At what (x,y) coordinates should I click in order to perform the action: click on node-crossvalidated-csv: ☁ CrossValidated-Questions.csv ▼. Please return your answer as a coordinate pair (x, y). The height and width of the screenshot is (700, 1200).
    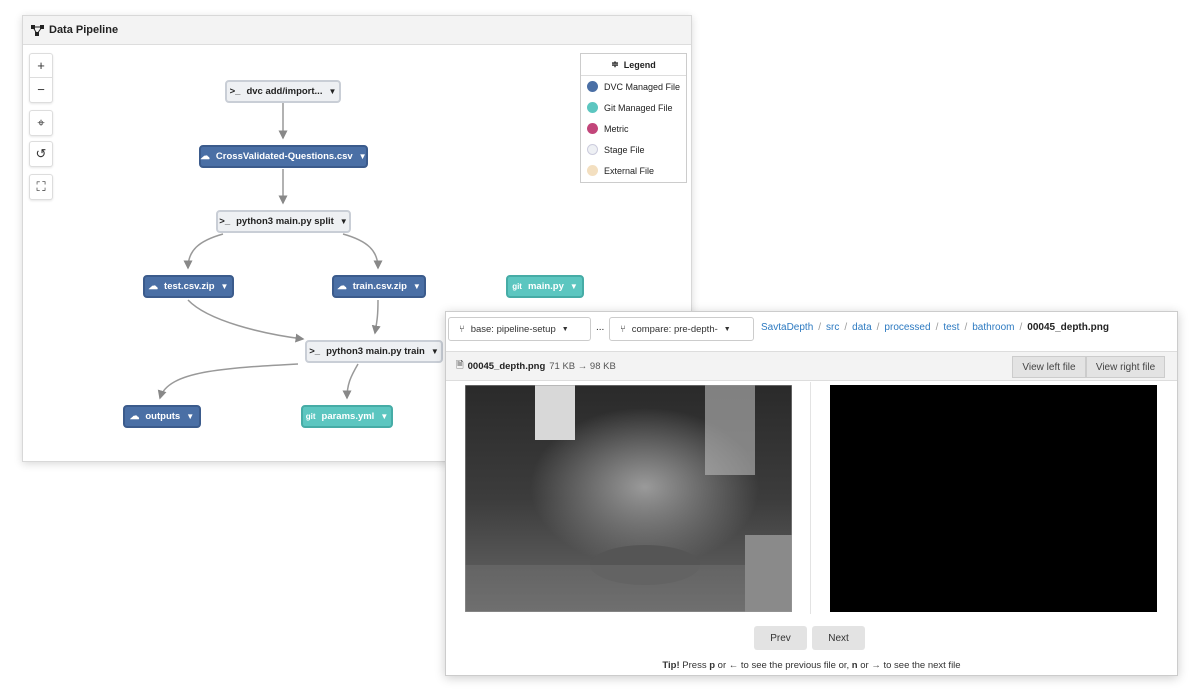
    Looking at the image, I should click on (283, 156).